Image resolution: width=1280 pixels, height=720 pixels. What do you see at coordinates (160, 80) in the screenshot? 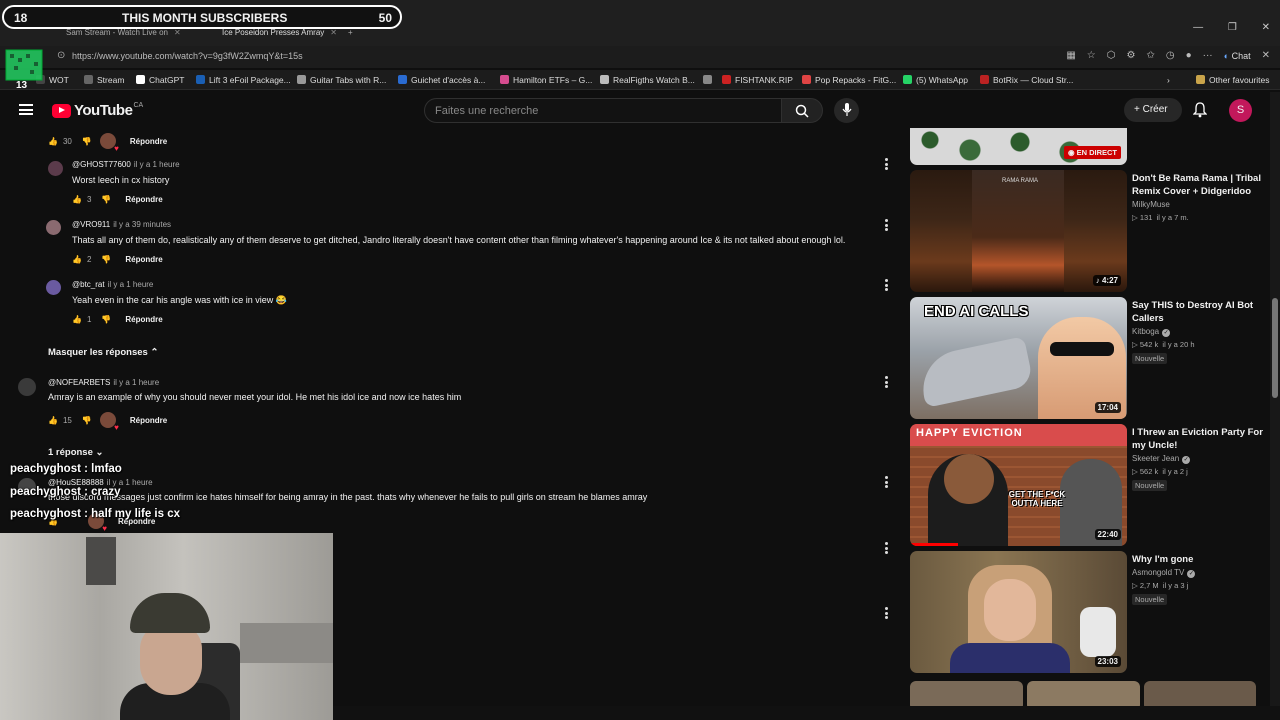
I see `bookmark-item: ChatGPT` at bounding box center [160, 80].